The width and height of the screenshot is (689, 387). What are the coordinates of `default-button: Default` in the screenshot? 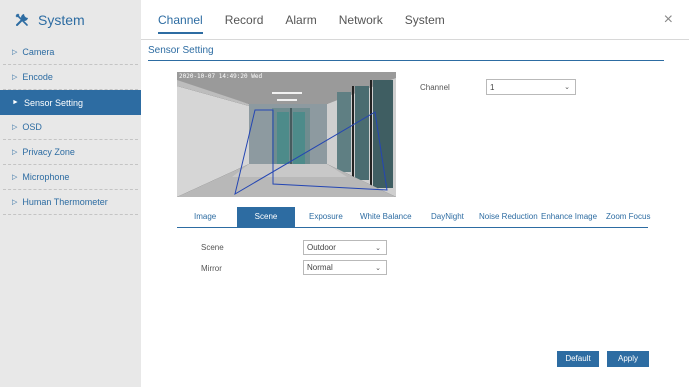 It's located at (578, 359).